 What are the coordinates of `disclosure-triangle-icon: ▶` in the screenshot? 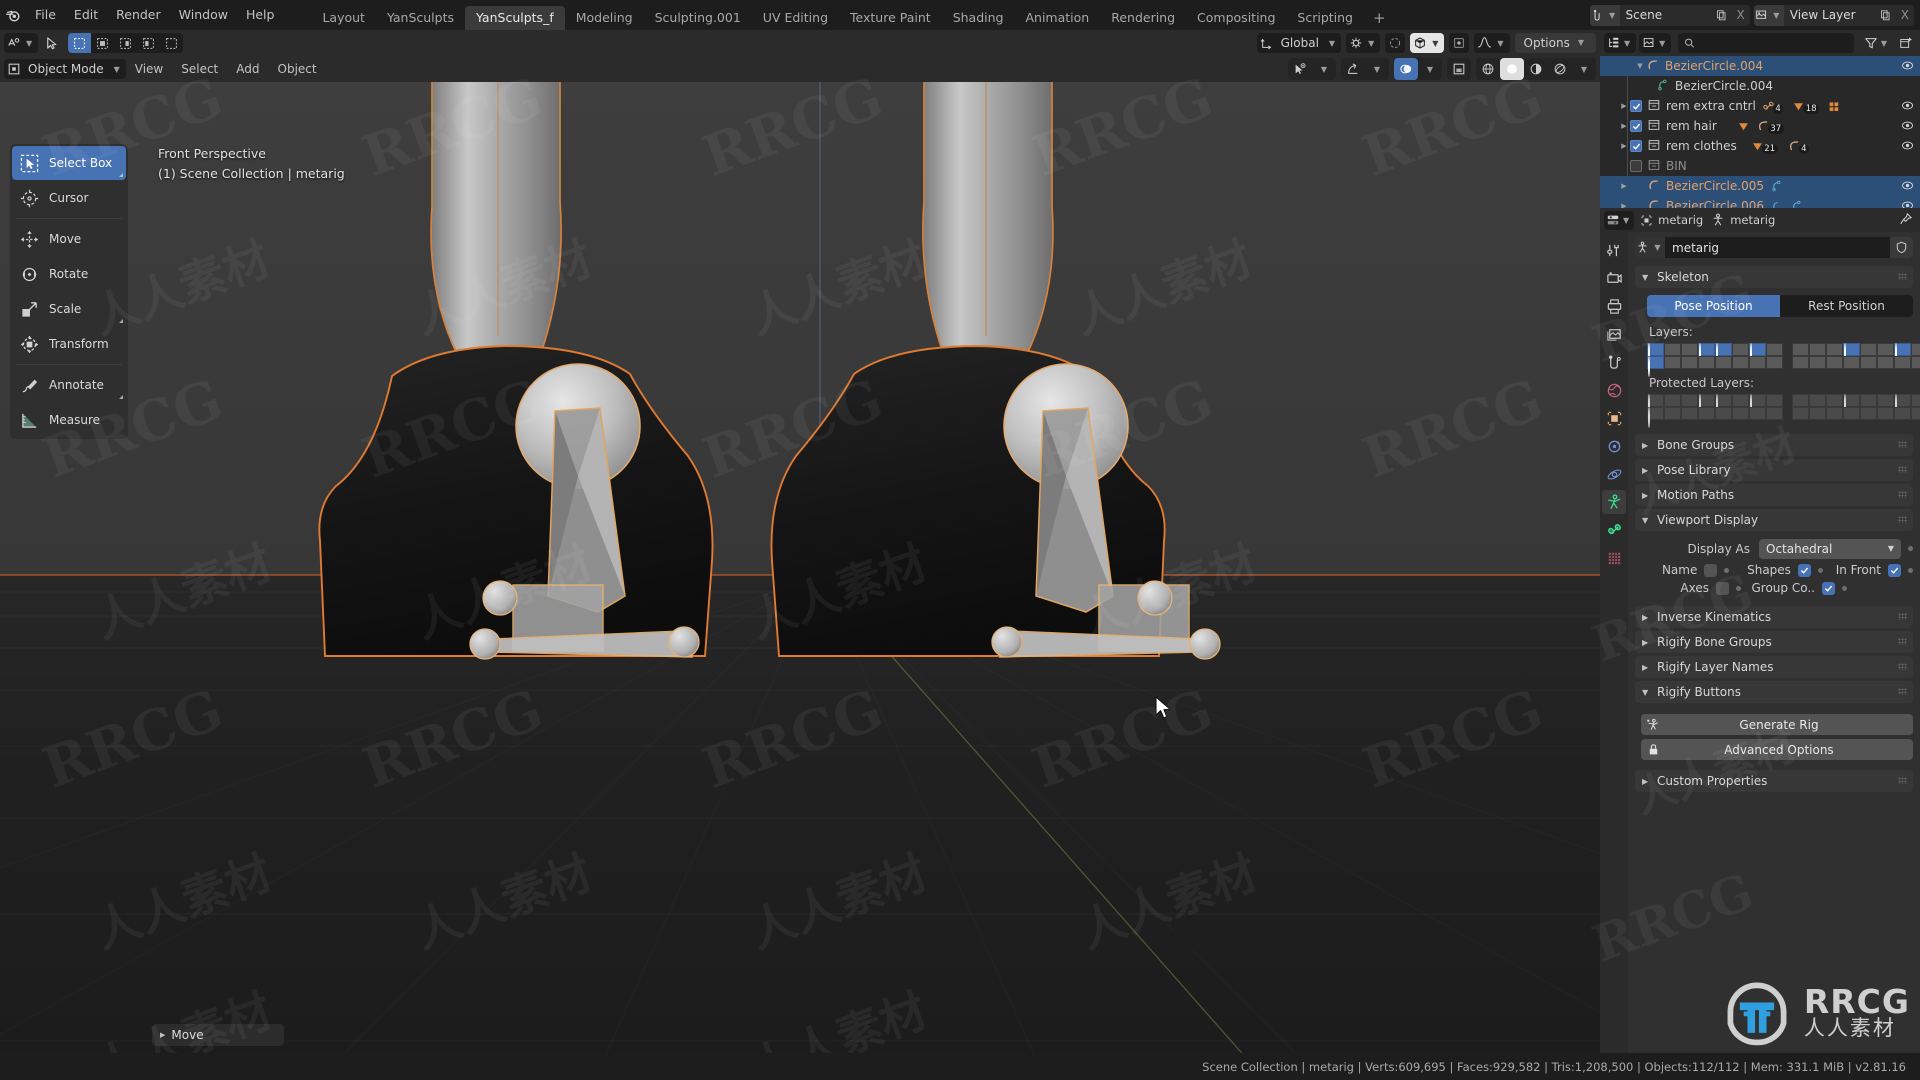 It's located at (1624, 146).